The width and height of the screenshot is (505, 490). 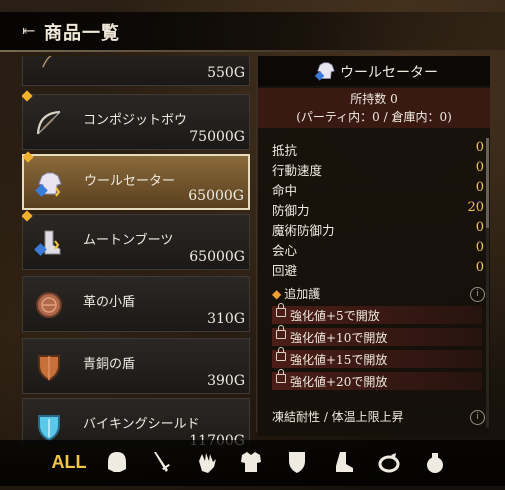 I want to click on category-item-tab, so click(x=435, y=462).